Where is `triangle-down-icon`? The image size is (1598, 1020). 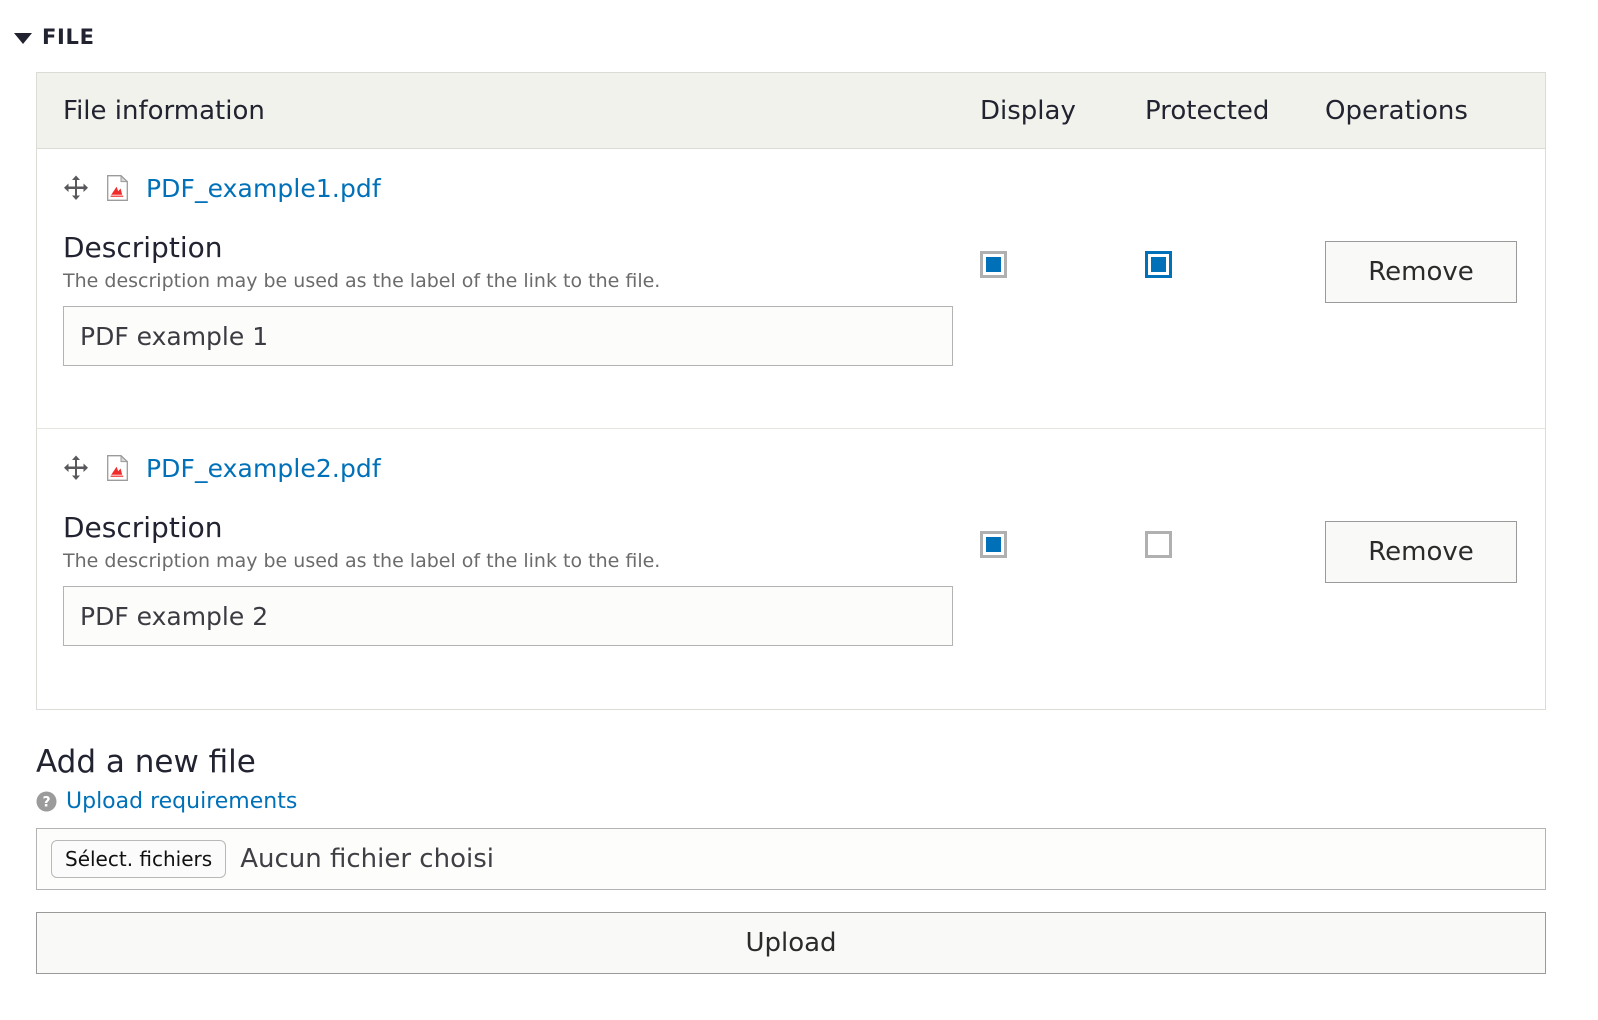
triangle-down-icon is located at coordinates (23, 38).